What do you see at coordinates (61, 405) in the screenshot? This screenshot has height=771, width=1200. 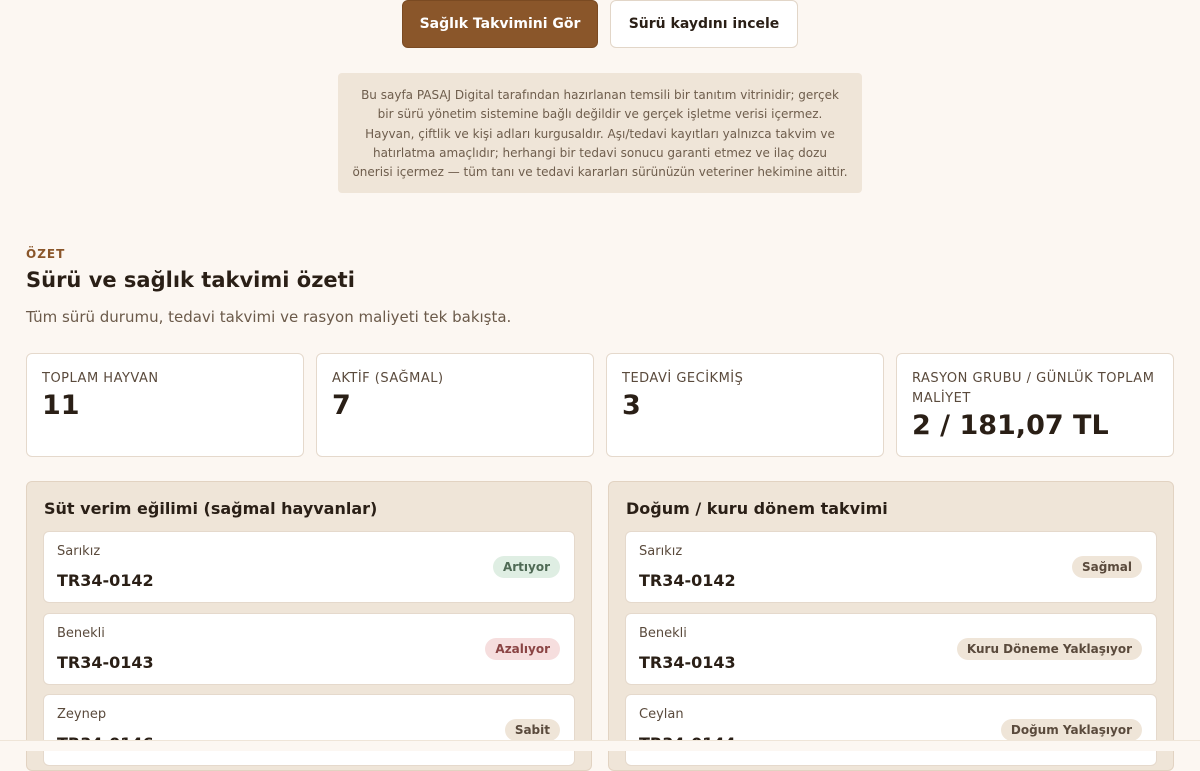 I see `stat-value: 11` at bounding box center [61, 405].